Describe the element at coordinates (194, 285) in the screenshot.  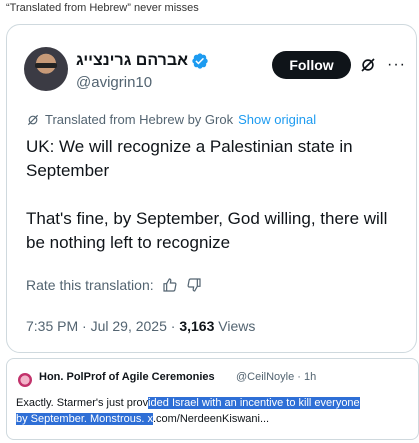
I see `thumbs-down-icon` at that location.